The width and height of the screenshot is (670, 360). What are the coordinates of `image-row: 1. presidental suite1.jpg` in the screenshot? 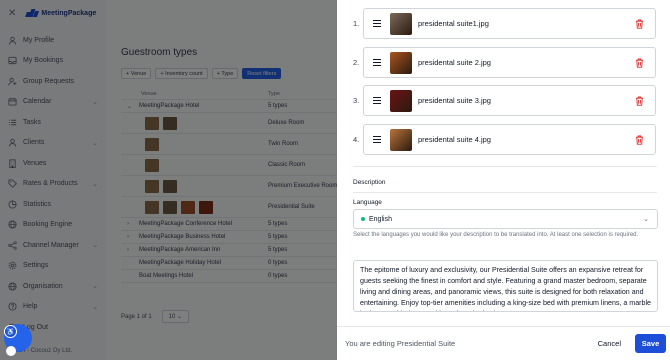 It's located at (504, 23).